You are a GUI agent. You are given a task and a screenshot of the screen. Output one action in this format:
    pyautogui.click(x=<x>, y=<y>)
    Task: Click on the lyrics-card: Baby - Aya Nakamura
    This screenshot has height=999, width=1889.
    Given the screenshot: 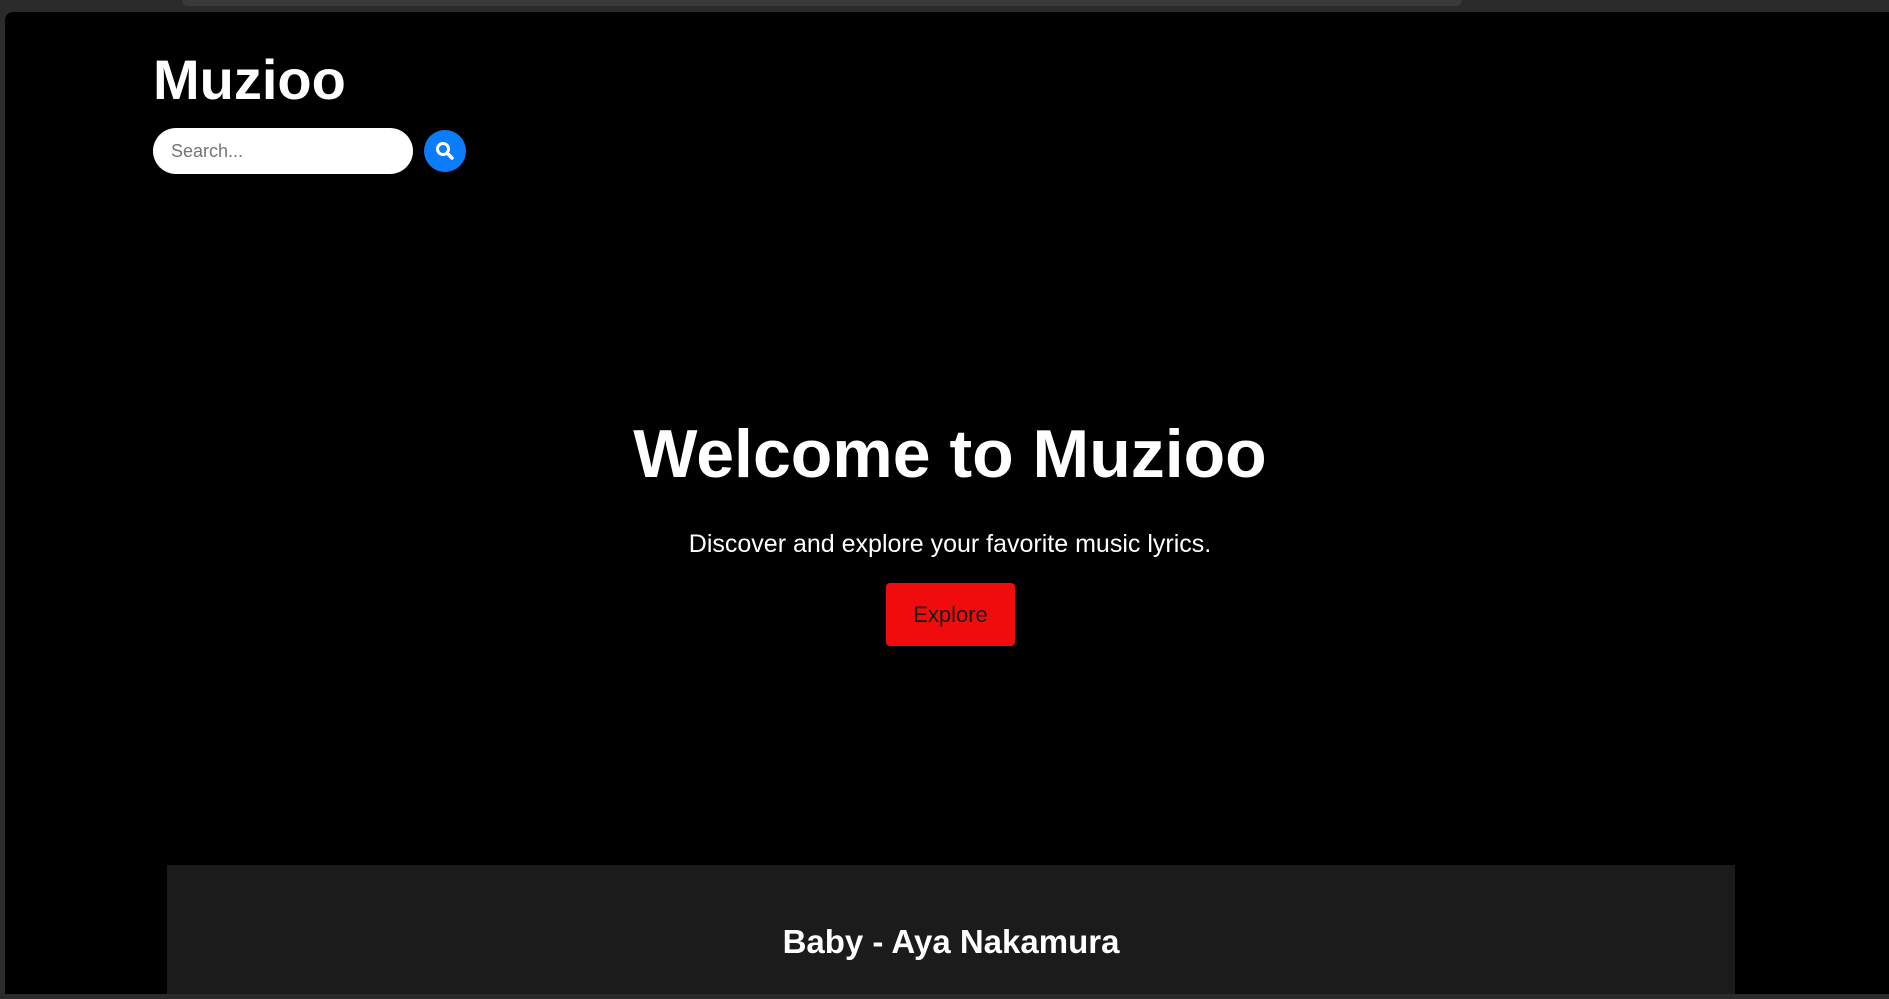 What is the action you would take?
    pyautogui.click(x=951, y=929)
    